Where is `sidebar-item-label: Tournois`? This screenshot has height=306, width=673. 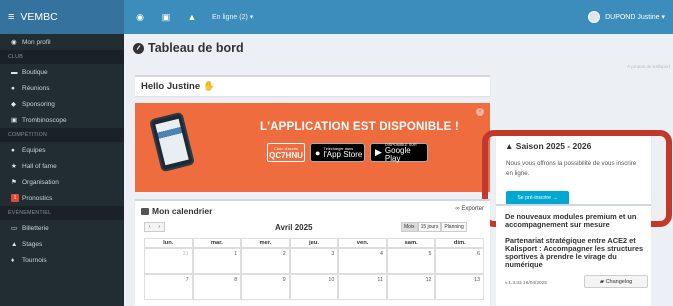 sidebar-item-label: Tournois is located at coordinates (34, 260).